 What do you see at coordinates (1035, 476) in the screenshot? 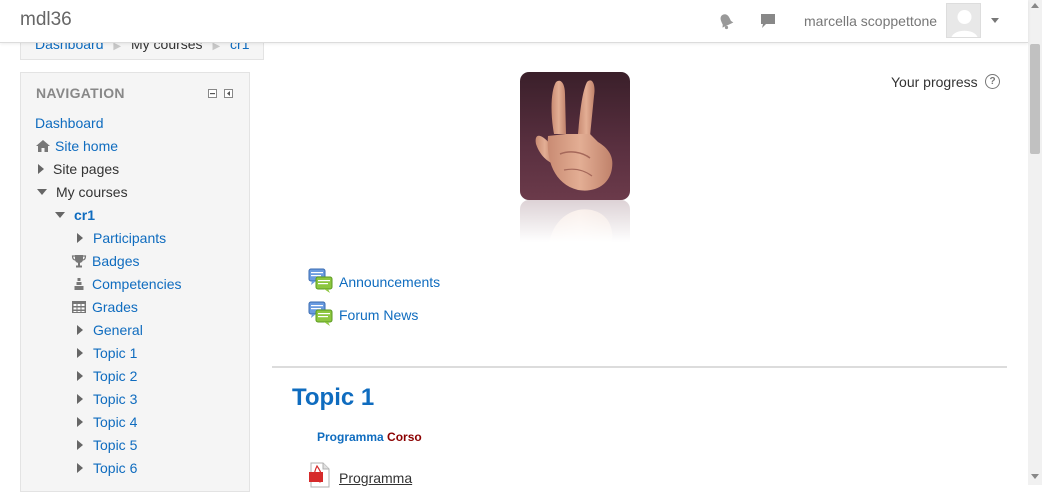
I see `scroll-down-icon` at bounding box center [1035, 476].